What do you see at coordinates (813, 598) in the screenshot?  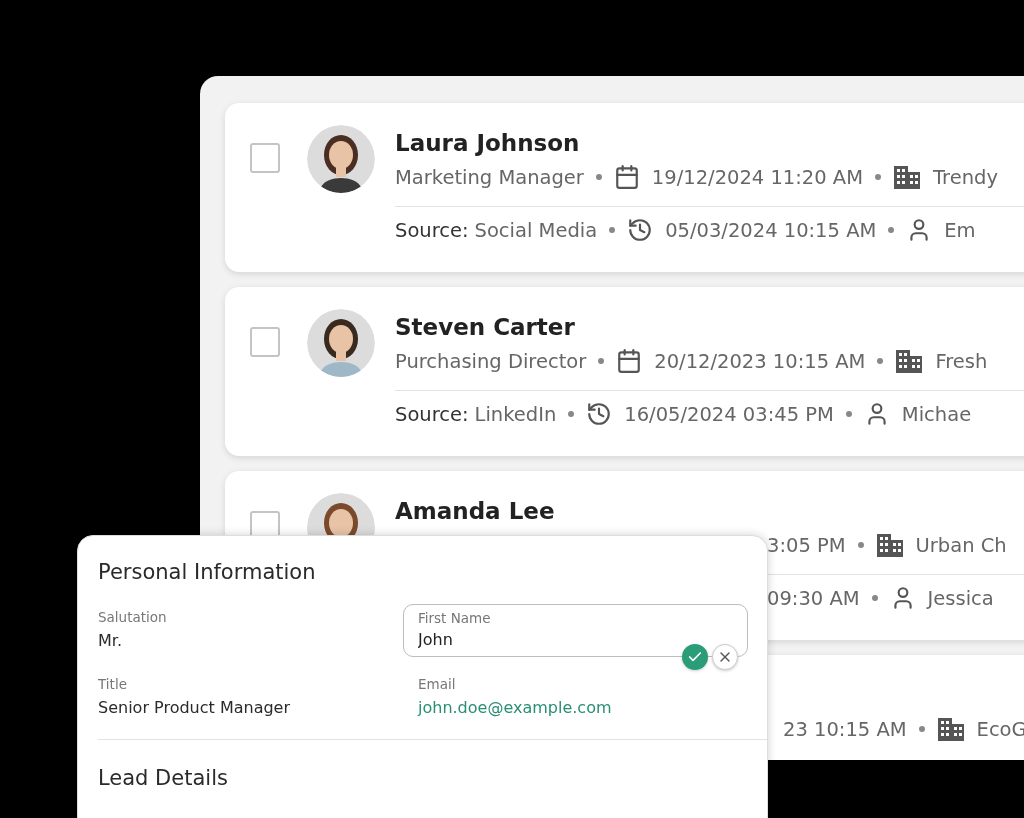 I see `detail-text: 09:30 AM` at bounding box center [813, 598].